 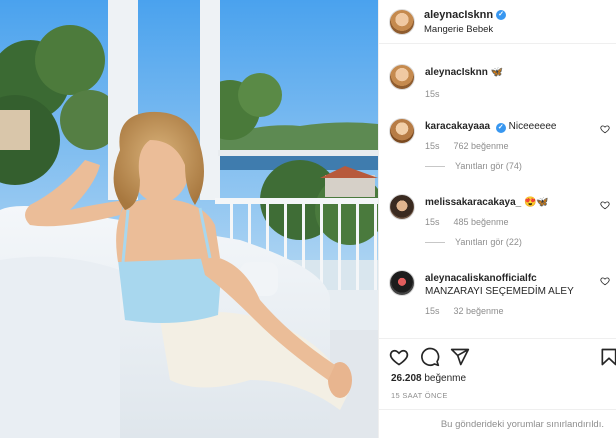 What do you see at coordinates (510, 82) in the screenshot?
I see `caption-body: aleynacIsknn 🦋 15s` at bounding box center [510, 82].